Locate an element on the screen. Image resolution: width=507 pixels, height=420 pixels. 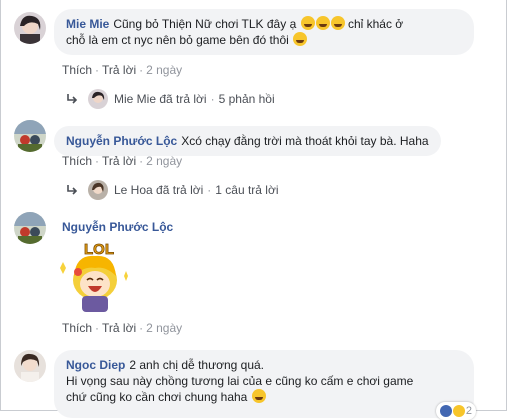
sticker-caption: LOL is located at coordinates (99, 249).